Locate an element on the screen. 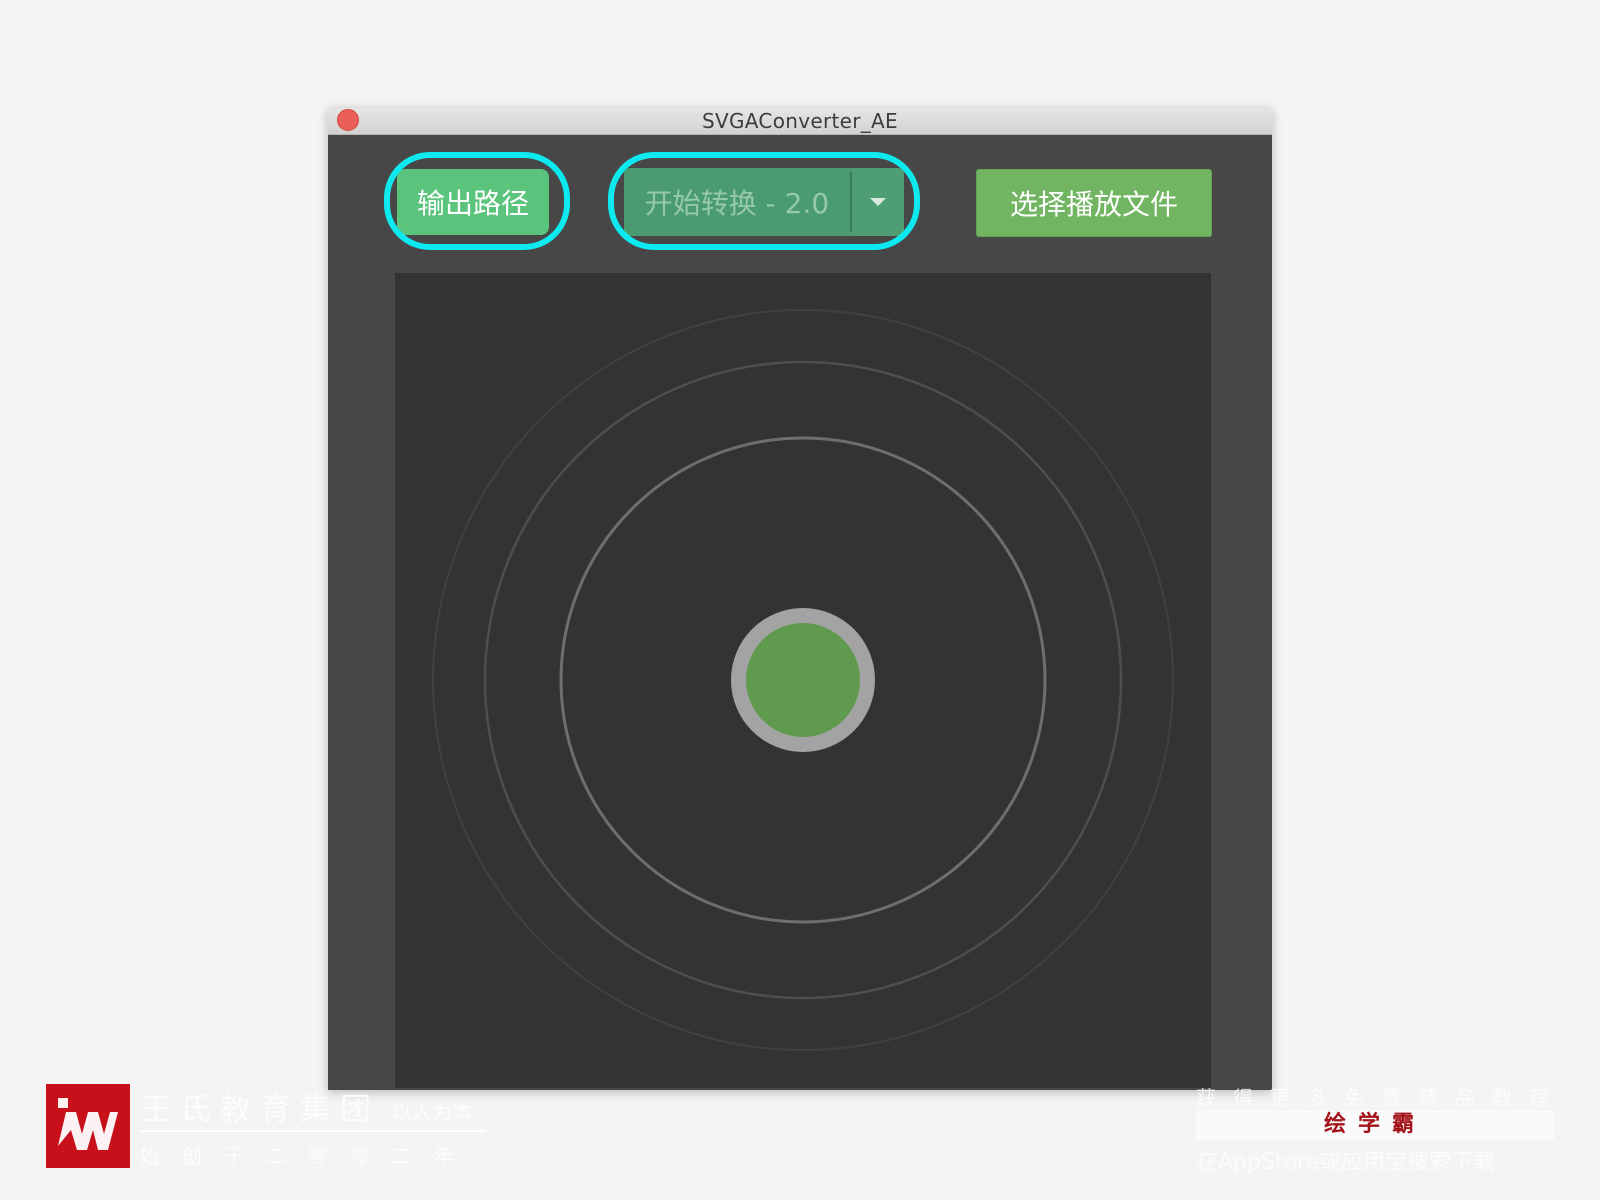 This screenshot has height=1200, width=1600. promo-brand: 绘学霸 is located at coordinates (1374, 1124).